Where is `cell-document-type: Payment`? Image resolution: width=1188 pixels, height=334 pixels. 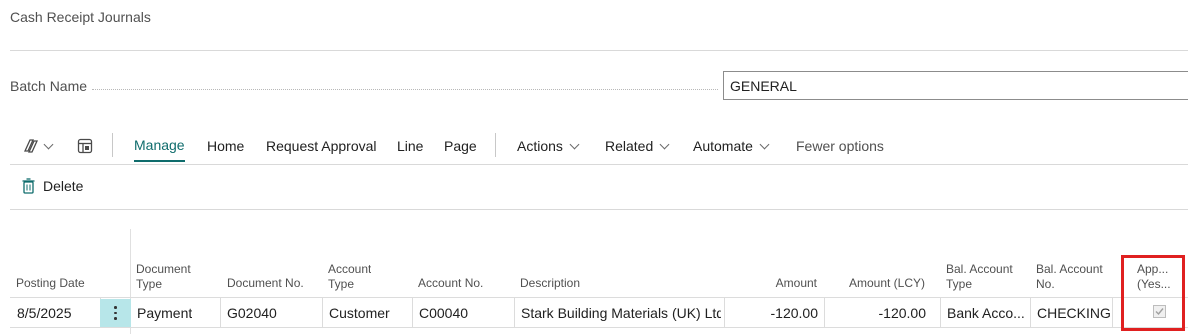
cell-document-type: Payment is located at coordinates (164, 313).